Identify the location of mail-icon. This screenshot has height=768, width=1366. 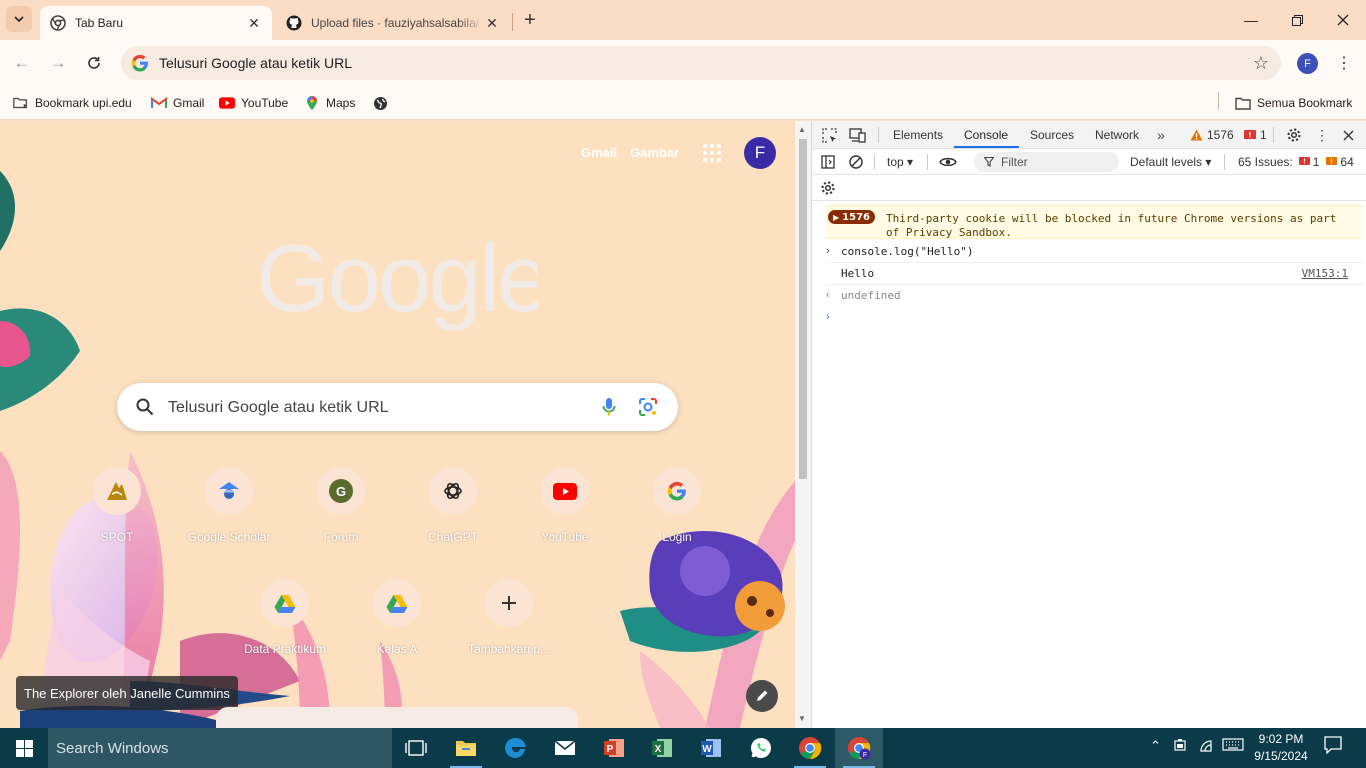
(565, 747).